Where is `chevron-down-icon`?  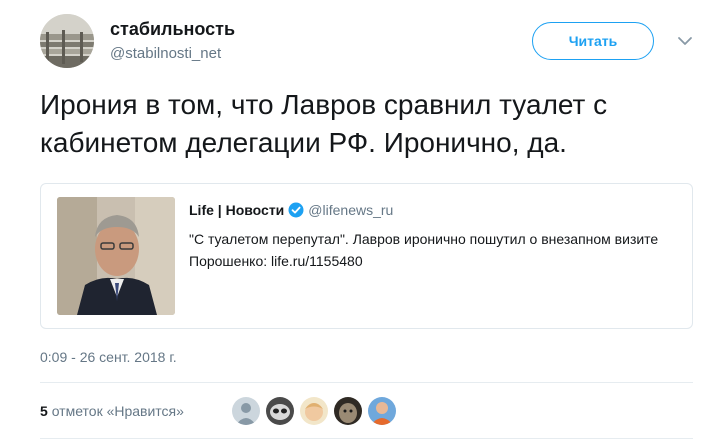
chevron-down-icon is located at coordinates (685, 41).